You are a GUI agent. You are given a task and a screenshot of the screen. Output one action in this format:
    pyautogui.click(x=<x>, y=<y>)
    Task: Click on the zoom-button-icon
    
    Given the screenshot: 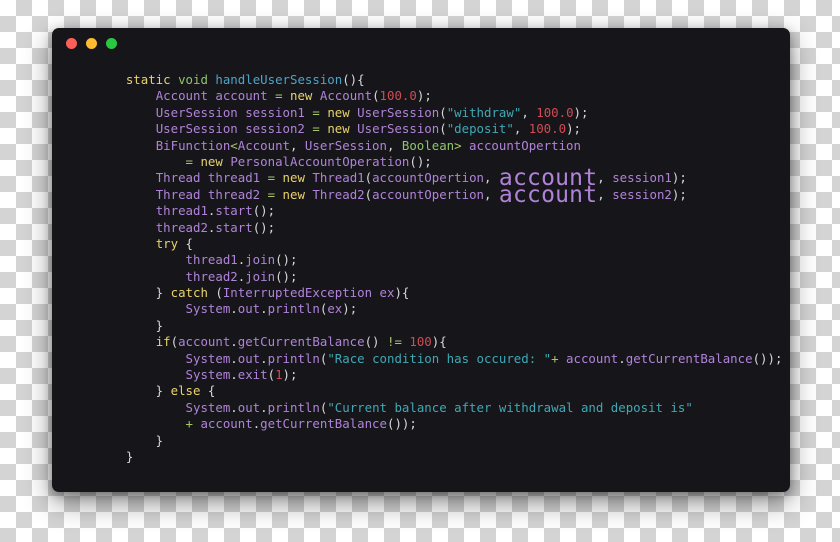 What is the action you would take?
    pyautogui.click(x=111, y=43)
    